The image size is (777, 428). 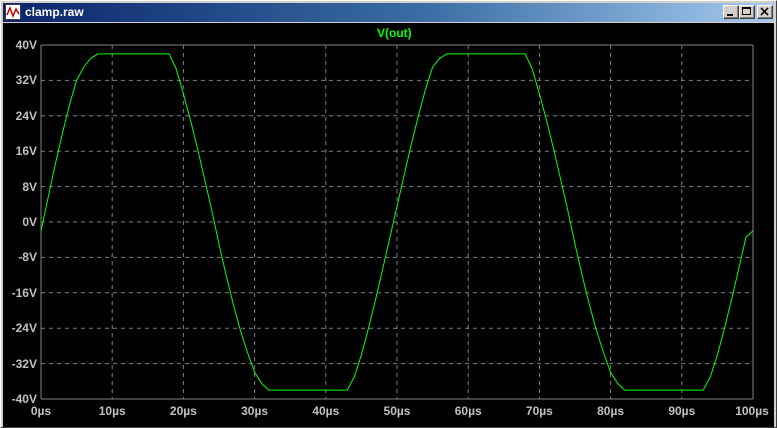 I want to click on maximize-icon, so click(x=746, y=11).